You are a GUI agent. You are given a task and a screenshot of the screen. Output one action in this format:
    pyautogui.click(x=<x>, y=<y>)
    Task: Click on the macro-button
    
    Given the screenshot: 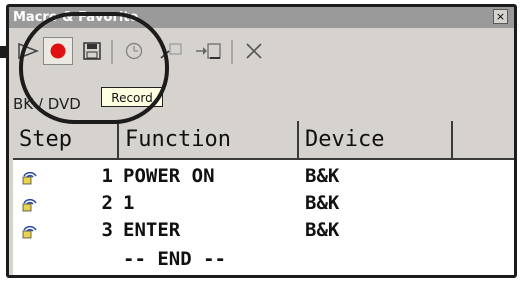 What is the action you would take?
    pyautogui.click(x=208, y=51)
    